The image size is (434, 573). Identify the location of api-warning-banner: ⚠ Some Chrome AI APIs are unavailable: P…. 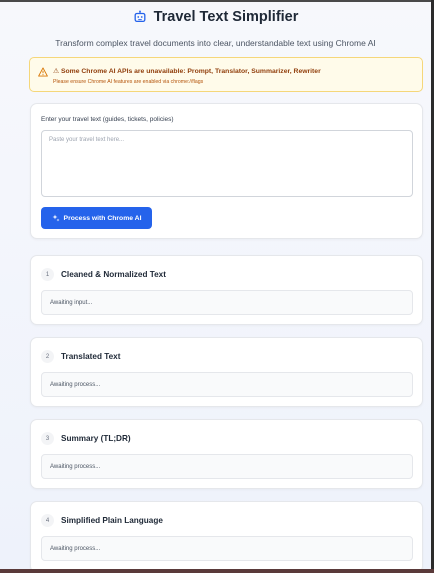
(226, 74).